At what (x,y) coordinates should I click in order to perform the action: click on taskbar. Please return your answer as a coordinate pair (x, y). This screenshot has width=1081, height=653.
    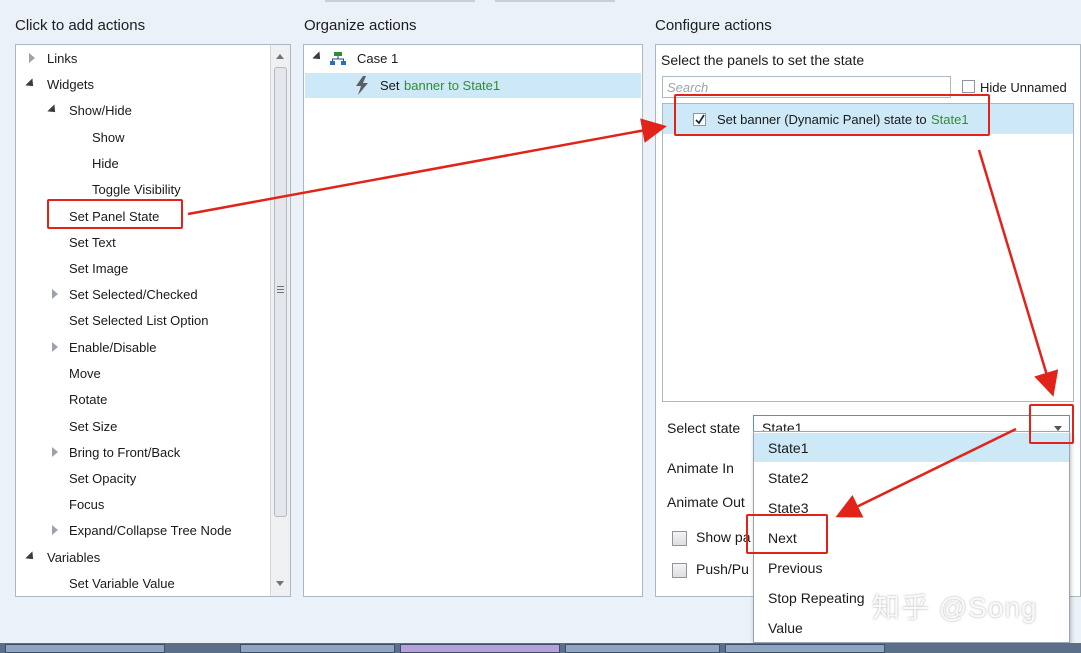
    Looking at the image, I should click on (540, 648).